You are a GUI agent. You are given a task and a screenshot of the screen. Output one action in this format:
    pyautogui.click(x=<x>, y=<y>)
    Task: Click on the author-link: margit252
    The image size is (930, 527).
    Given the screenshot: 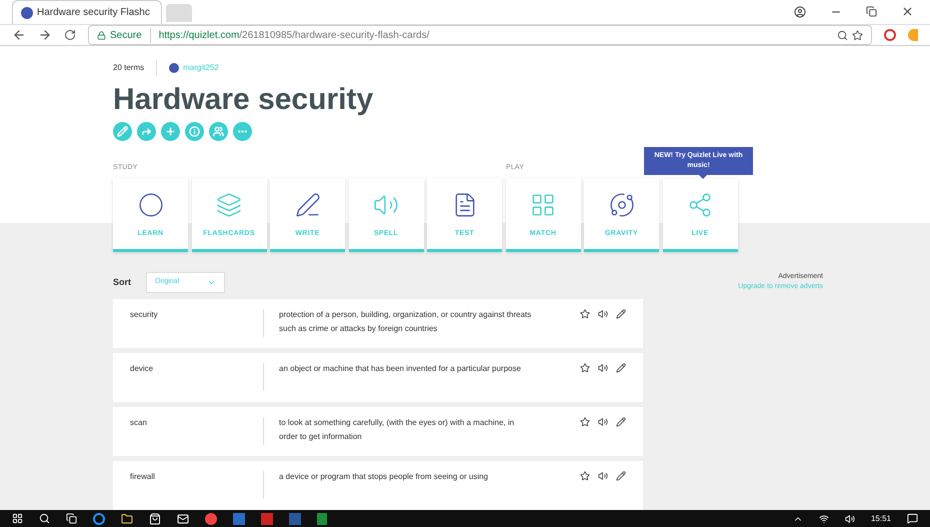 What is the action you would take?
    pyautogui.click(x=201, y=68)
    